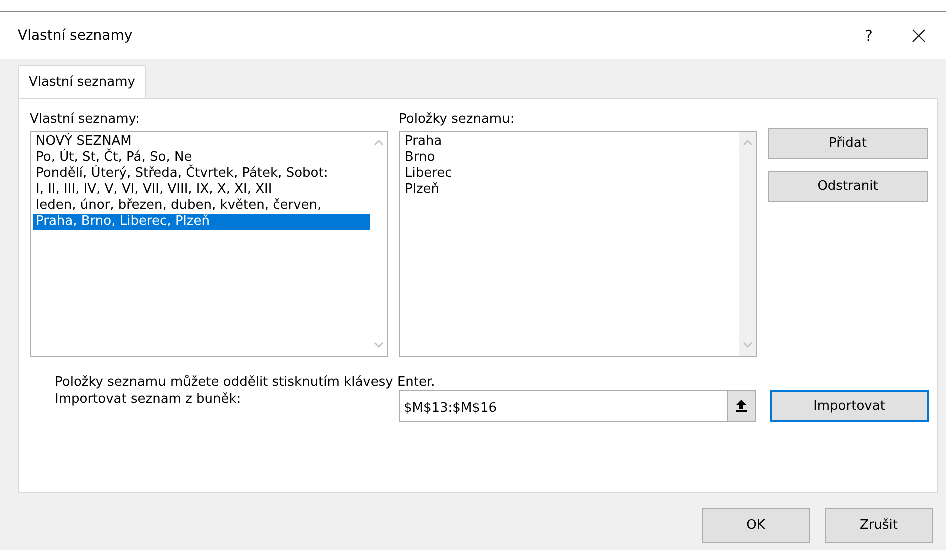 The width and height of the screenshot is (946, 550). I want to click on list-item: leden, únor, březen, duben, květen, červen,, so click(201, 206).